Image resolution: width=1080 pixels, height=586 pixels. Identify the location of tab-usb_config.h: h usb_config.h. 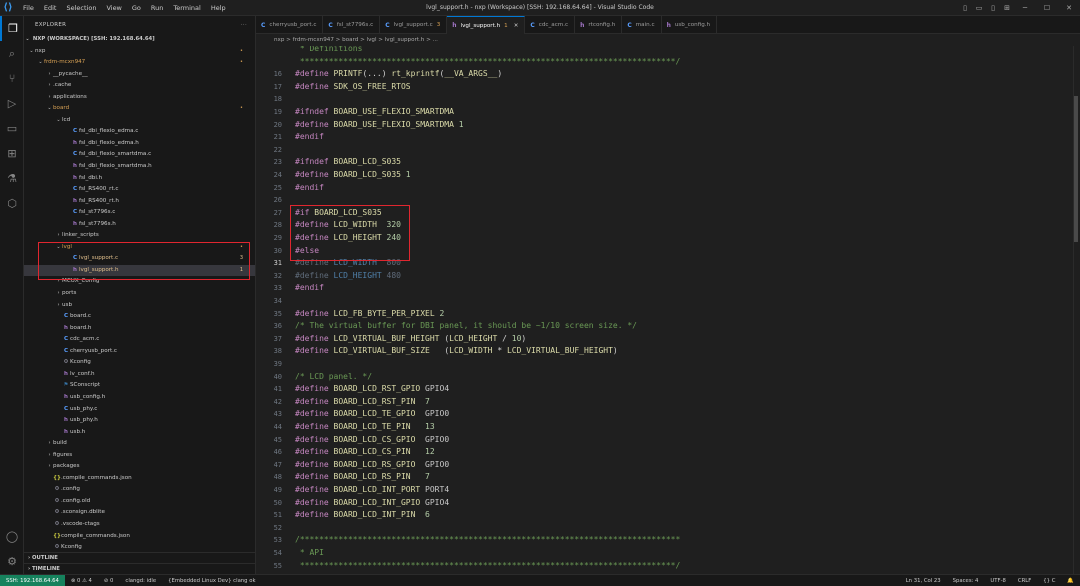
(690, 25).